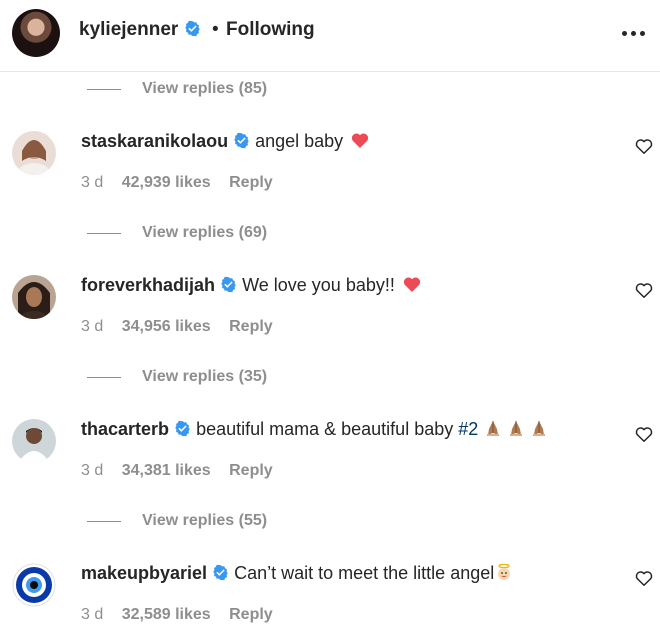 The height and width of the screenshot is (636, 660). I want to click on comment-username: staskaranikolaou, so click(154, 141).